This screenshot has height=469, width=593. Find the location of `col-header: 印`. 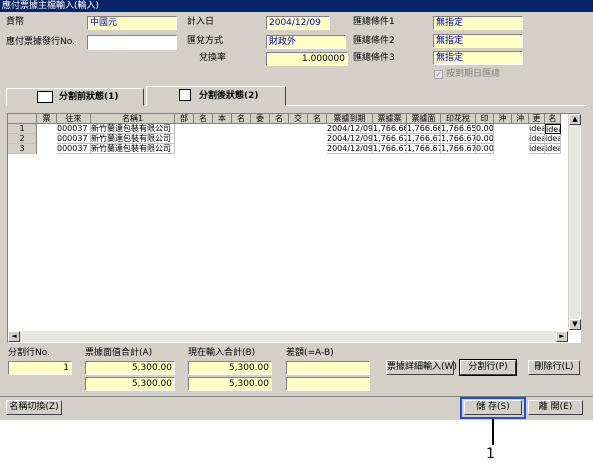

col-header: 印 is located at coordinates (485, 119).